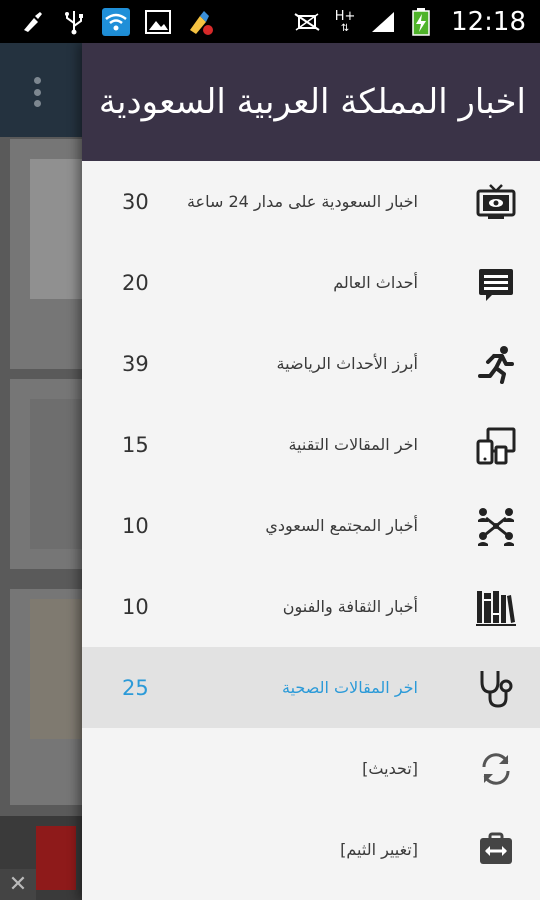  I want to click on item-label: اخر المقالات الصحية, so click(350, 687).